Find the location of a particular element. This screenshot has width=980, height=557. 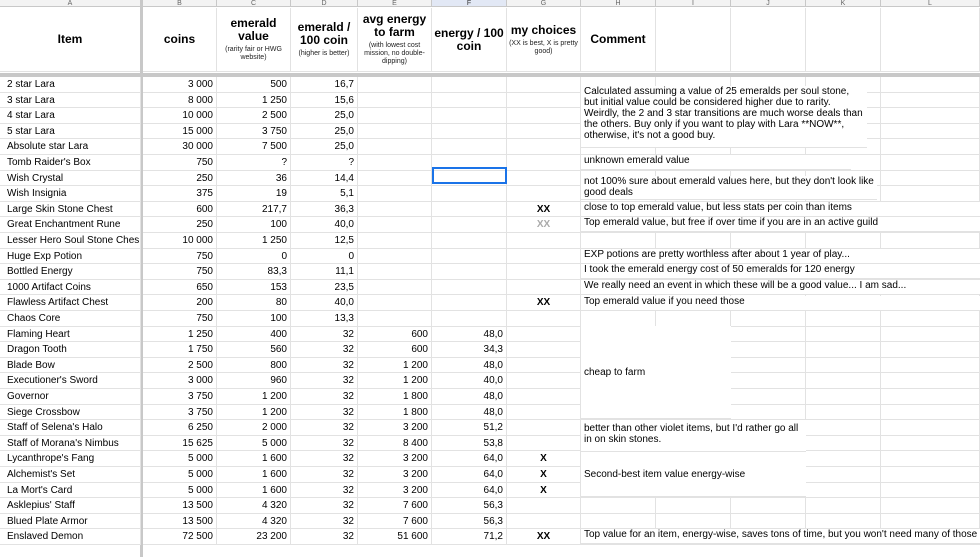

header-empty-l is located at coordinates (930, 40).